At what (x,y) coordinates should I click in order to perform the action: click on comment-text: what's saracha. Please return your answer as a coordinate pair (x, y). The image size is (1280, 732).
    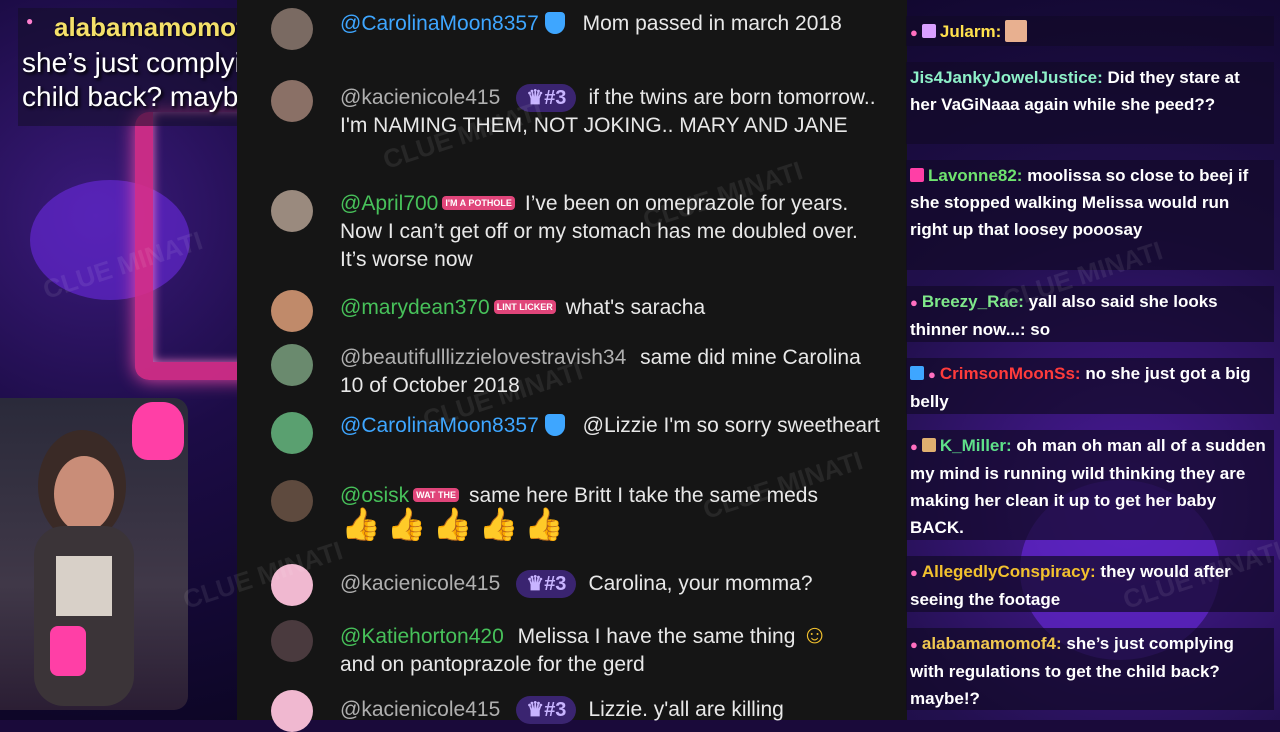
    Looking at the image, I should click on (635, 307).